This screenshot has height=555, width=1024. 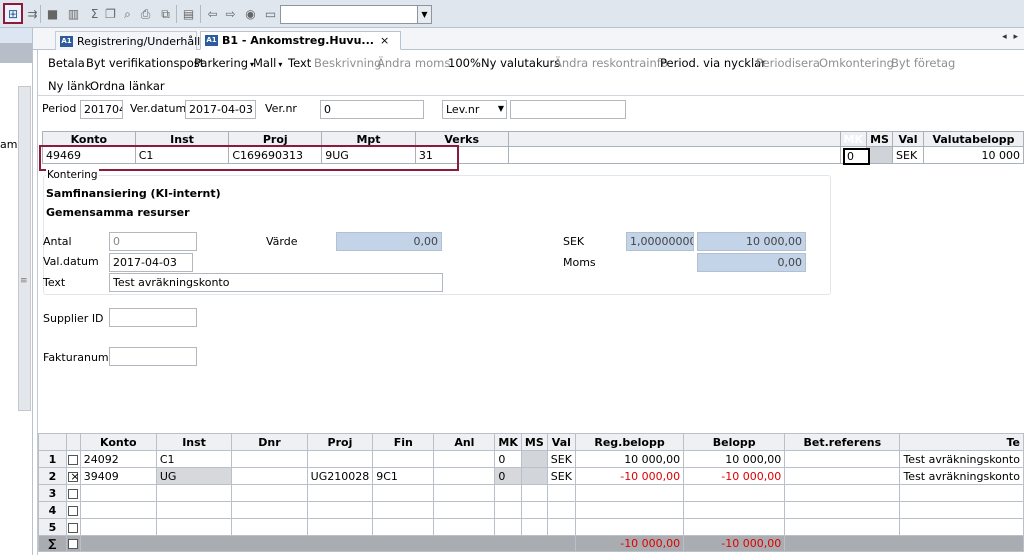 What do you see at coordinates (856, 156) in the screenshot?
I see `mk-cell: 0` at bounding box center [856, 156].